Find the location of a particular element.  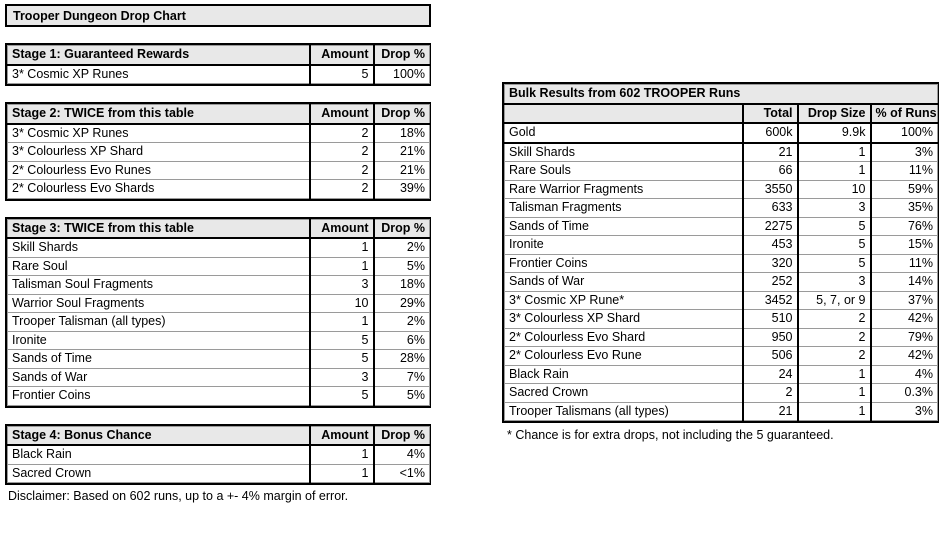

row-total: 633 is located at coordinates (769, 208).